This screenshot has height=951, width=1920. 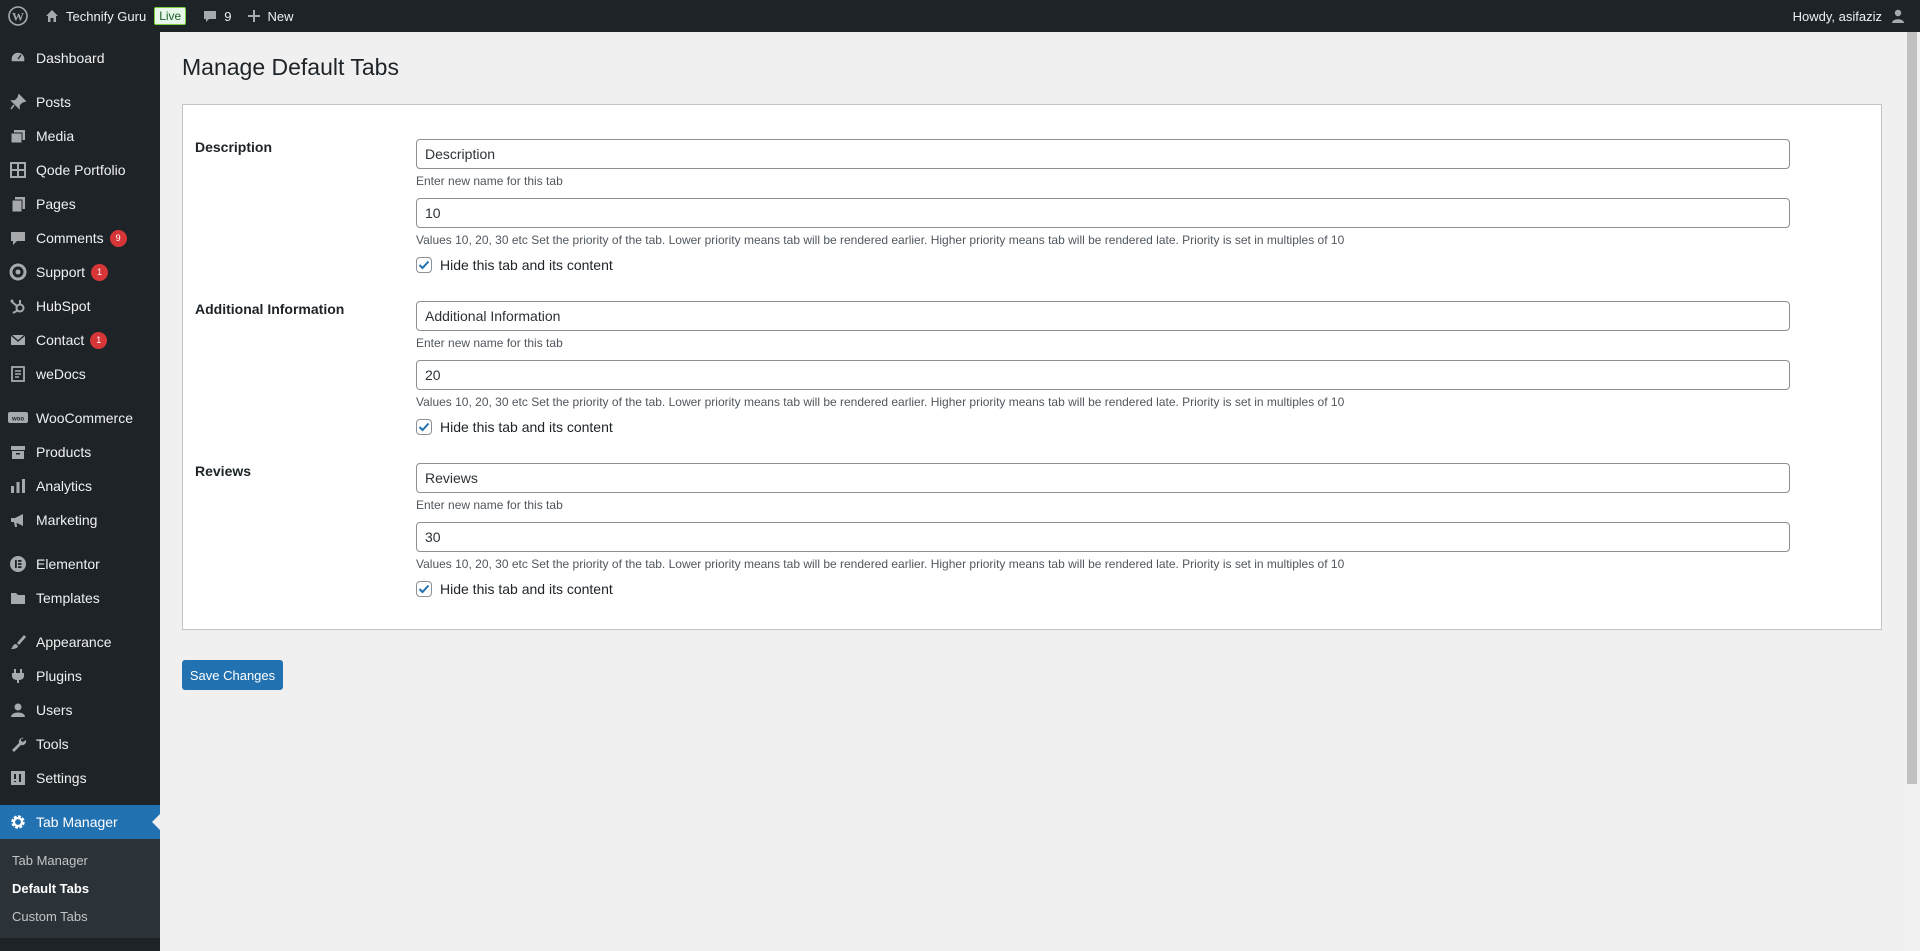 I want to click on submenu-tab-manager: Tab Manager, so click(x=80, y=860).